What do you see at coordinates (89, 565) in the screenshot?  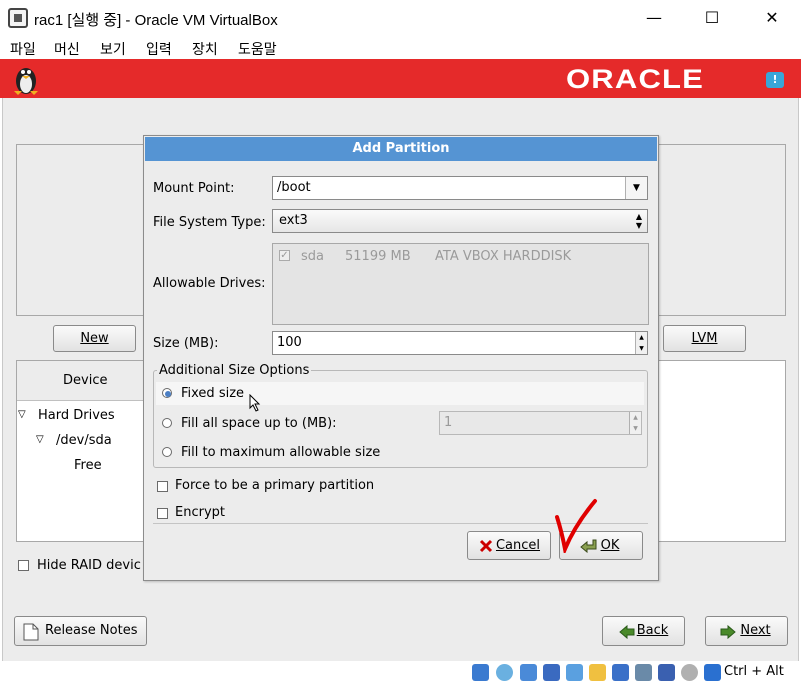 I see `hide-raid-label: Hide RAID devic` at bounding box center [89, 565].